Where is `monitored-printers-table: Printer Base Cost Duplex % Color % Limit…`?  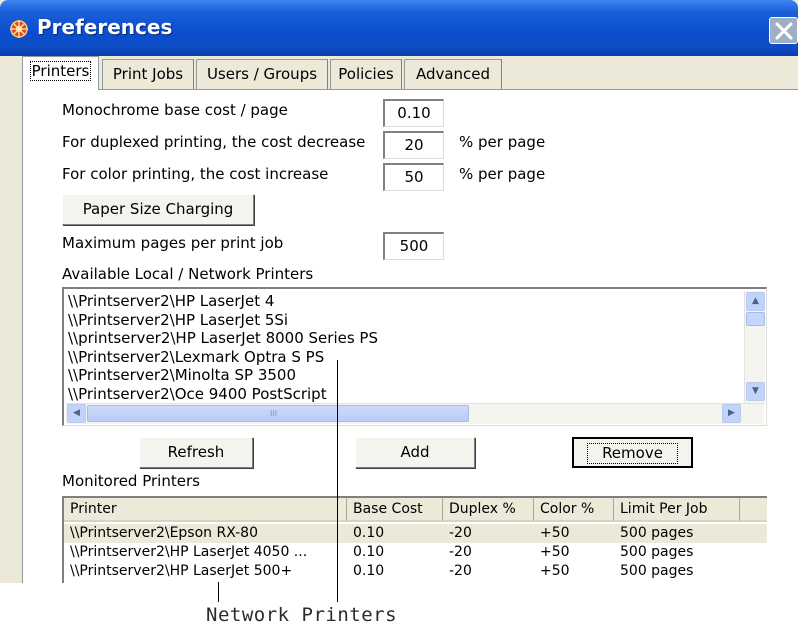 monitored-printers-table: Printer Base Cost Duplex % Color % Limit… is located at coordinates (414, 539).